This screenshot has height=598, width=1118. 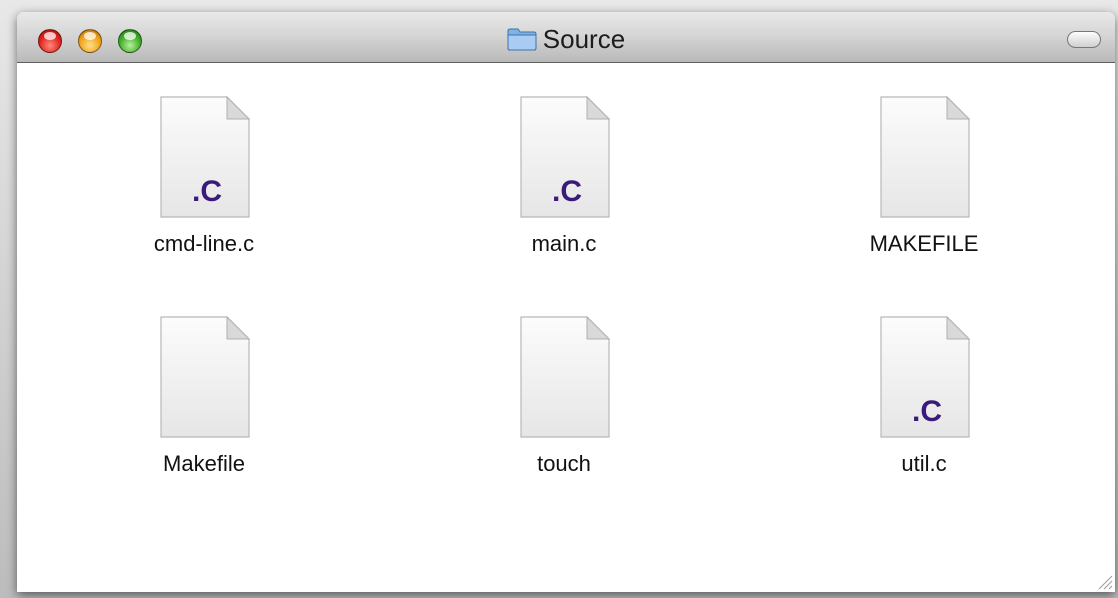 I want to click on file-name-label: Makefile, so click(x=204, y=464).